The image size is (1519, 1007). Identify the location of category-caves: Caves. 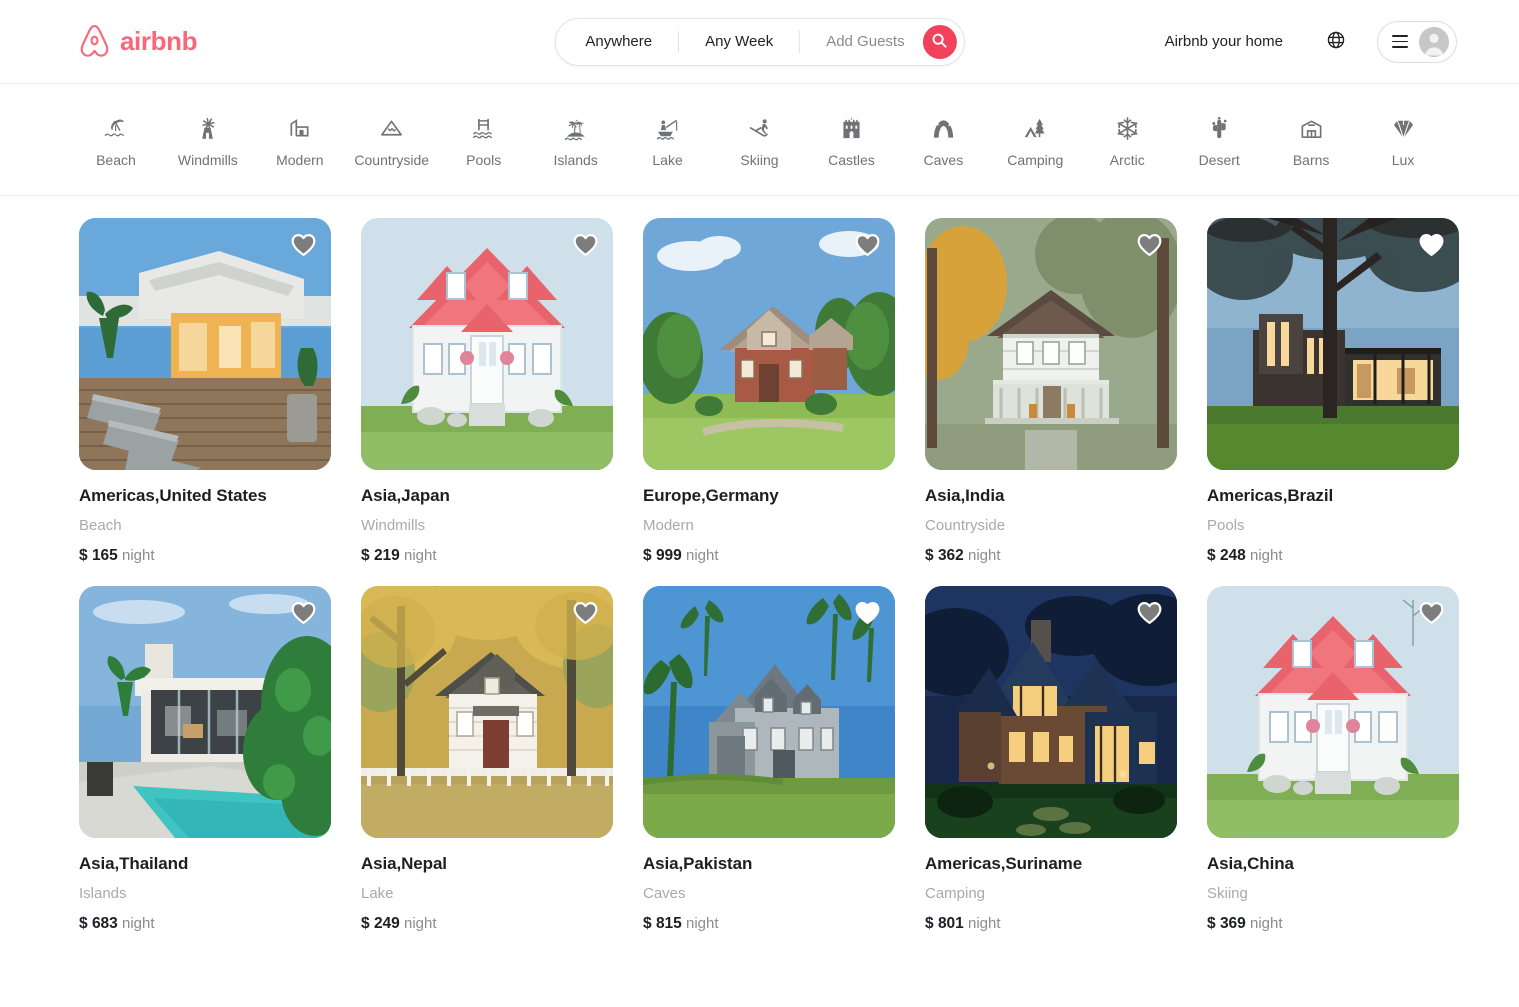
(943, 139).